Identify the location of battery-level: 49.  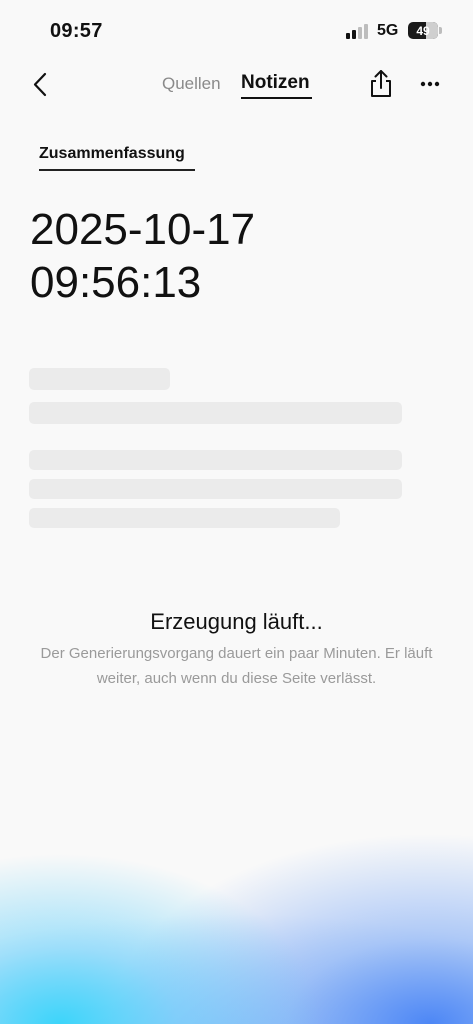
(423, 30).